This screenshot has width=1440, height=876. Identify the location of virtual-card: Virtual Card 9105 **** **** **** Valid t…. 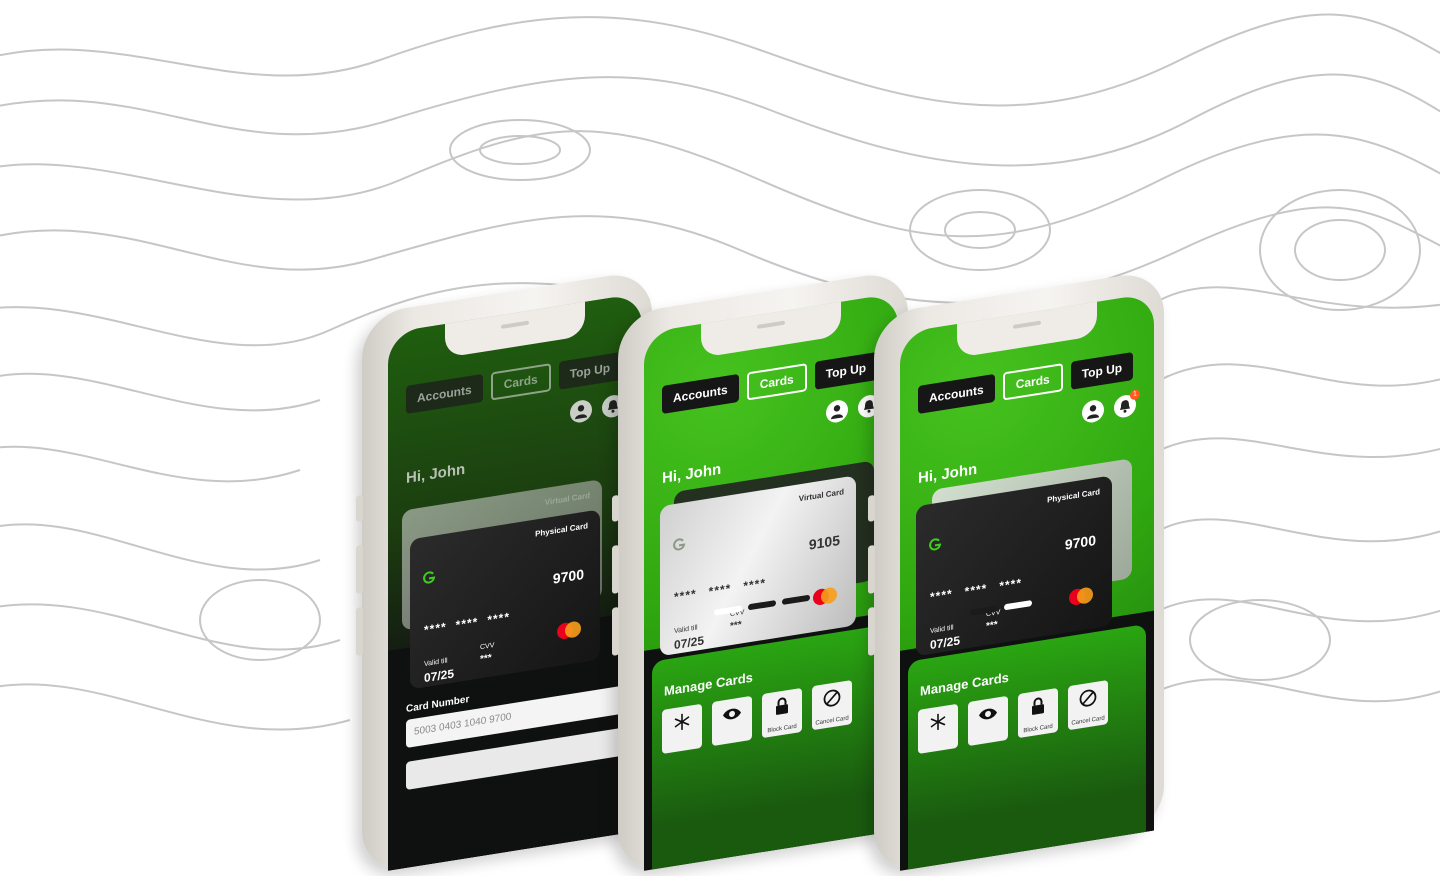
(758, 566).